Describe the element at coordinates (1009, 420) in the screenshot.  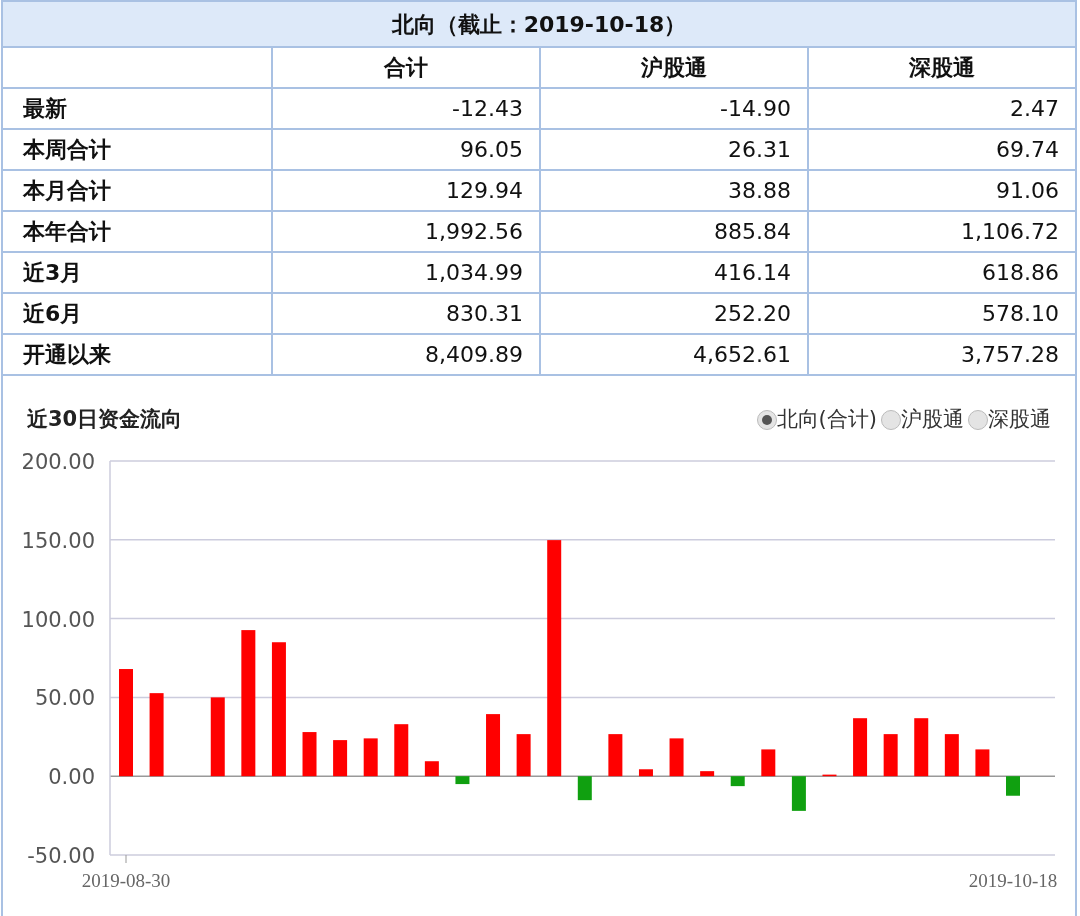
I see `radio-option: 深股通` at that location.